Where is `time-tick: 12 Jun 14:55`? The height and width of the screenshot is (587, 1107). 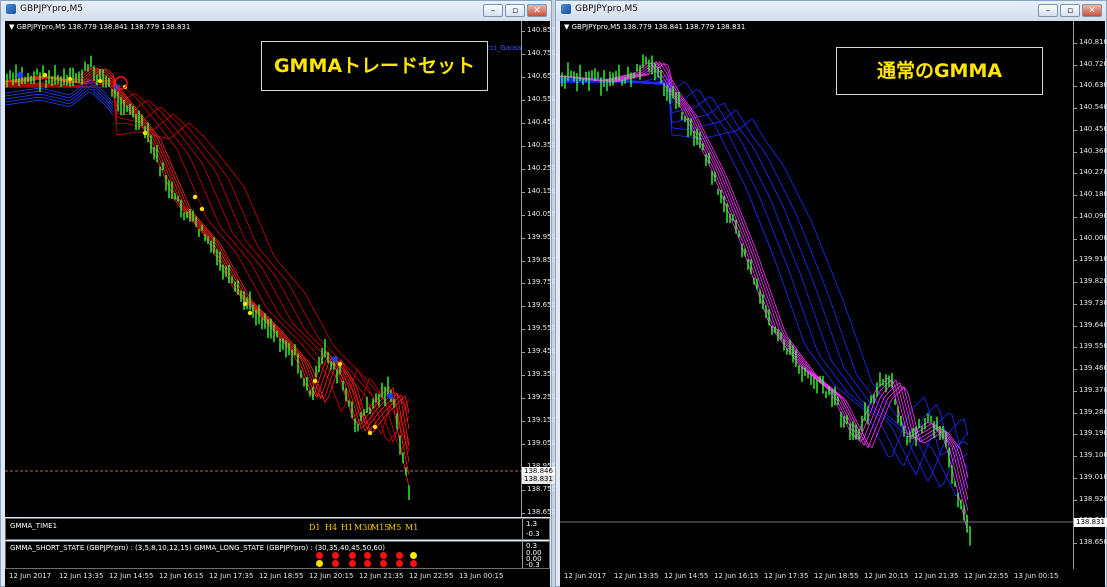 time-tick: 12 Jun 14:55 is located at coordinates (131, 576).